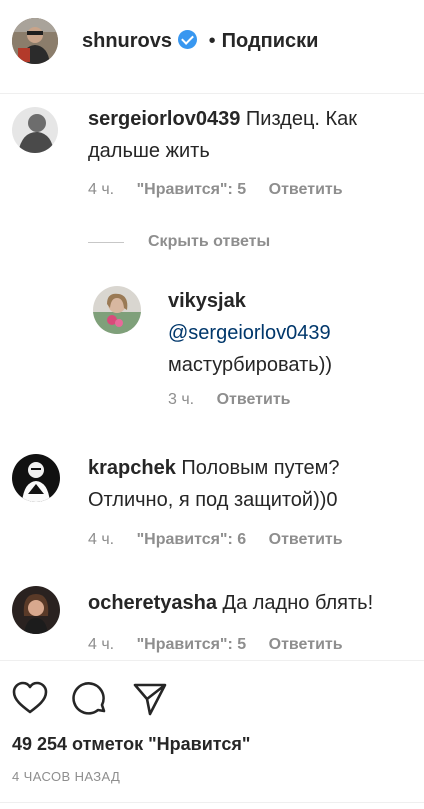 The width and height of the screenshot is (424, 809). I want to click on hide-replies-button: Скрыть ответы, so click(209, 242).